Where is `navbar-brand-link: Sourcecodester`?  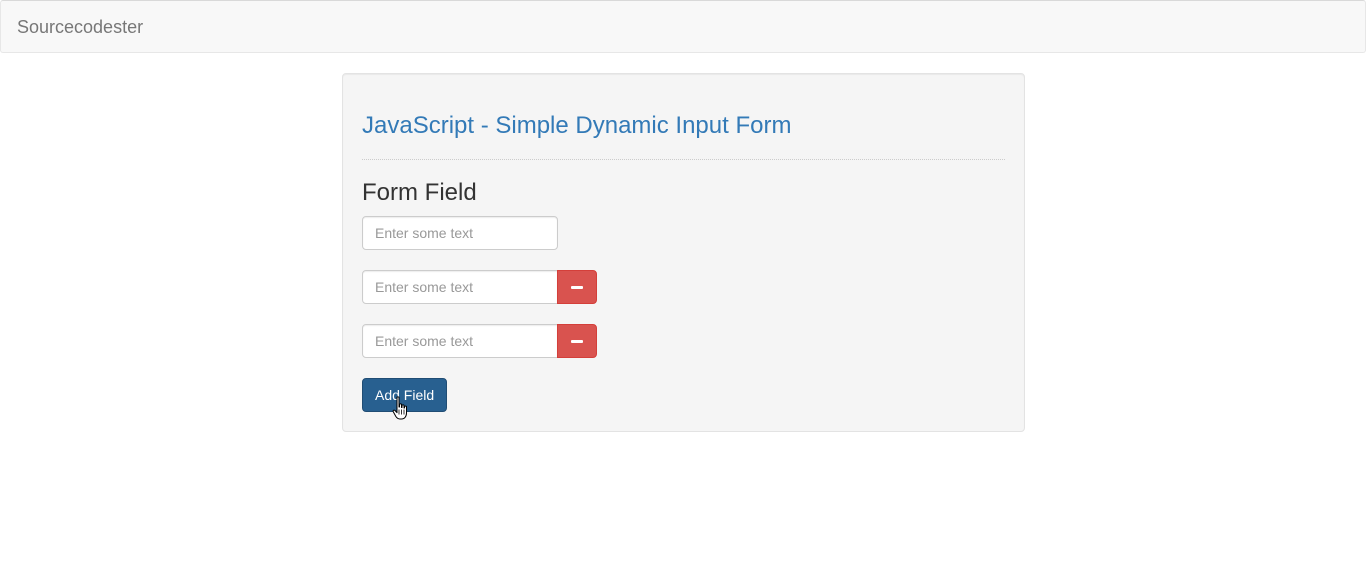
navbar-brand-link: Sourcecodester is located at coordinates (80, 27).